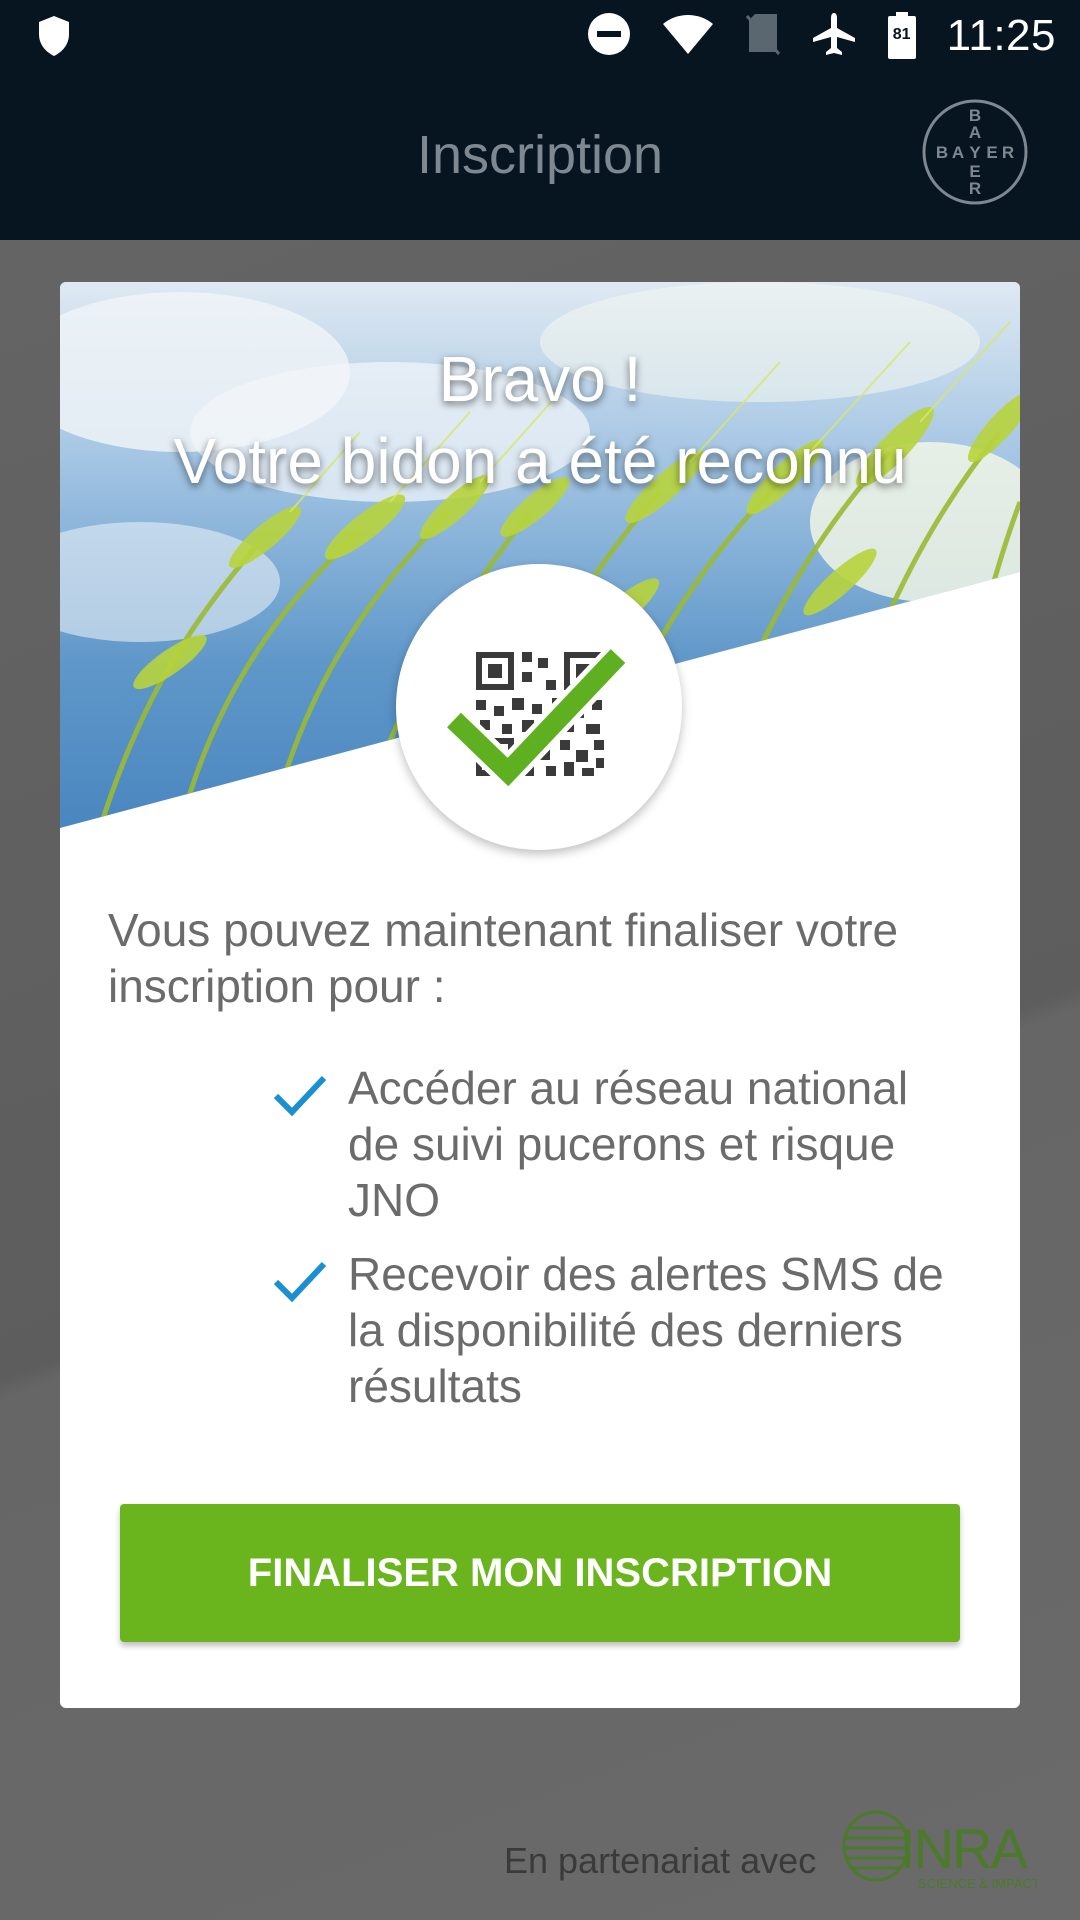  What do you see at coordinates (54, 39) in the screenshot?
I see `shield-icon` at bounding box center [54, 39].